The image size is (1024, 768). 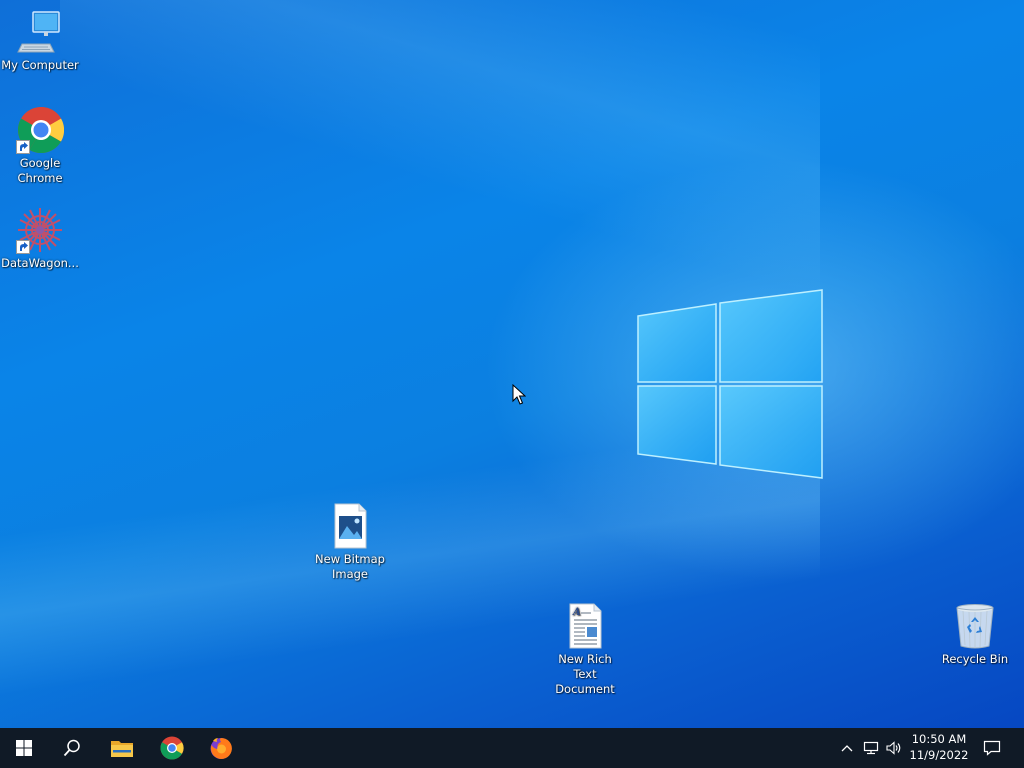 I want to click on desktop-icon-new-bitmap-image: New Bitmap Image, so click(x=350, y=542).